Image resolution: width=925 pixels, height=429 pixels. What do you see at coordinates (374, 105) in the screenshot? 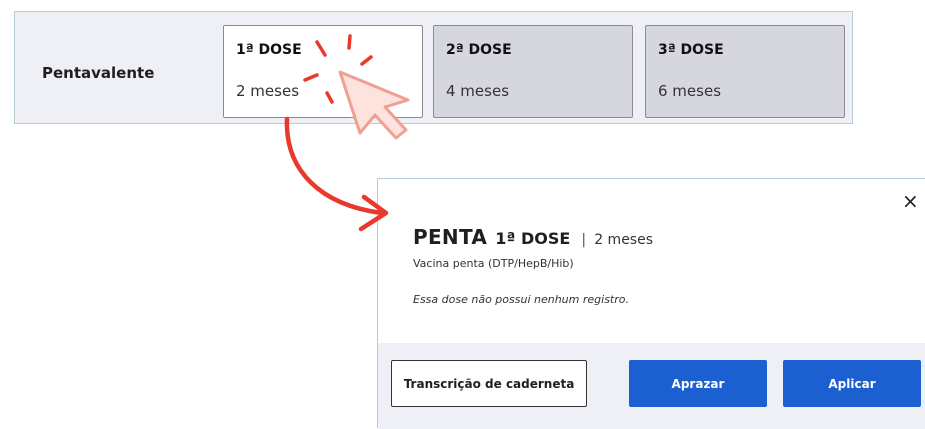
I see `cursor-arrow-icon` at bounding box center [374, 105].